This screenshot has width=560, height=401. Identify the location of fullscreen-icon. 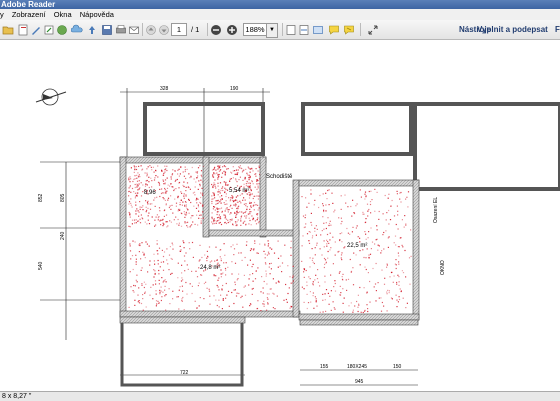
(318, 29).